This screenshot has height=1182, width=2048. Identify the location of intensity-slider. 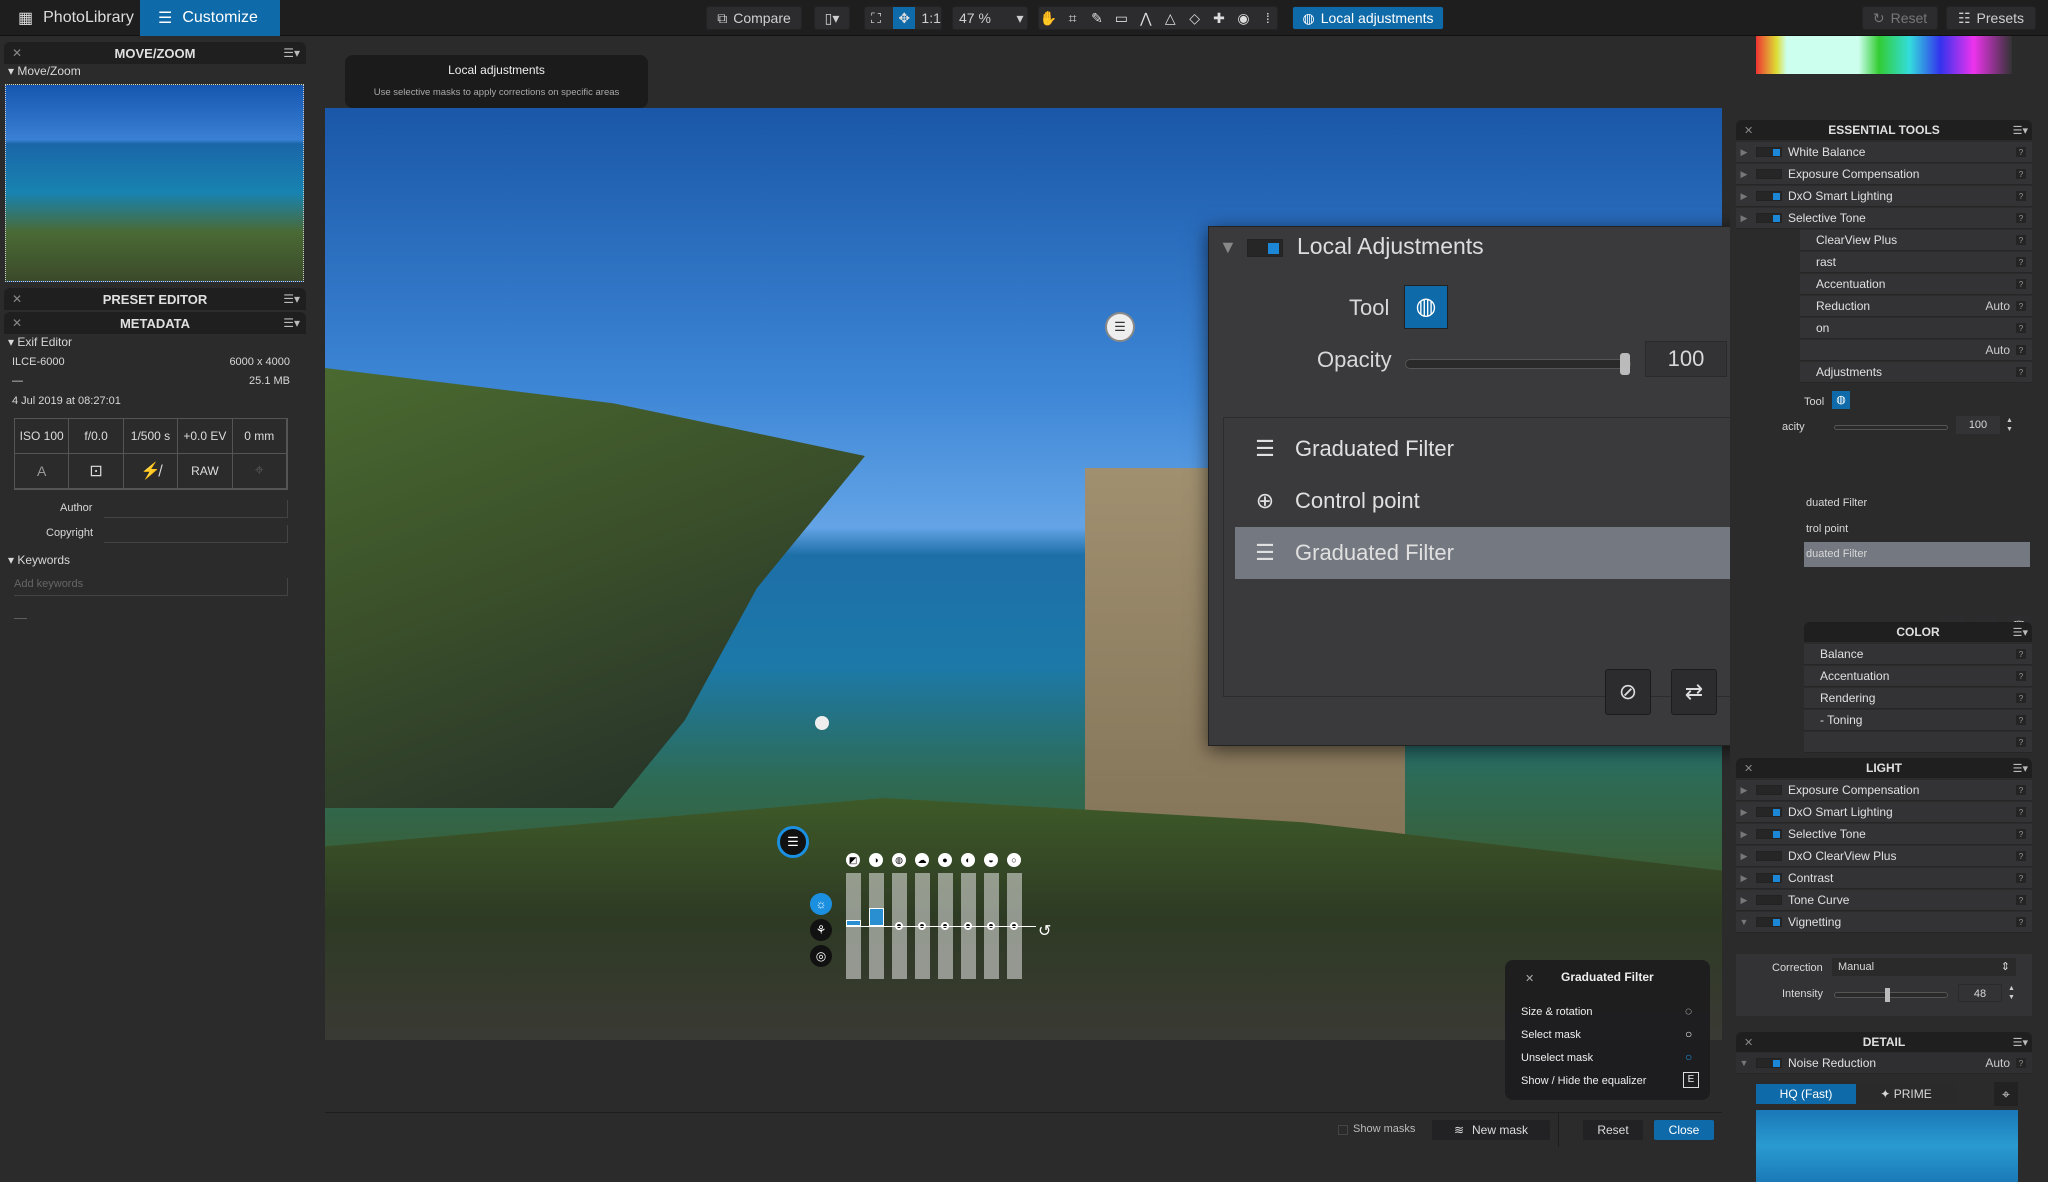
(1891, 995).